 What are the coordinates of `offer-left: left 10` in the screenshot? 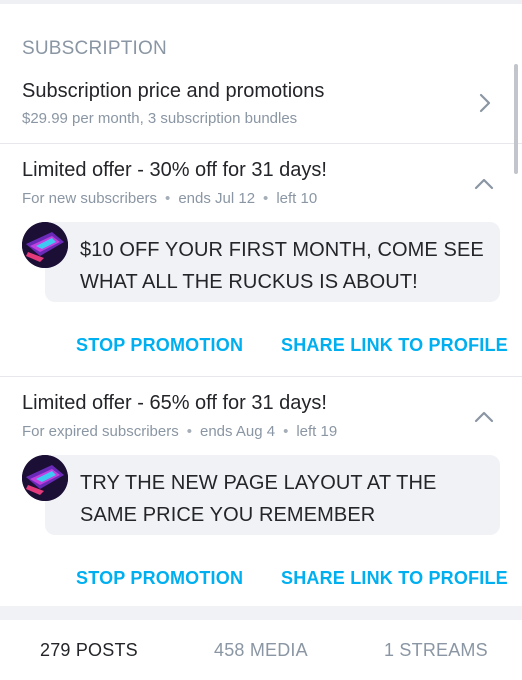 It's located at (297, 198).